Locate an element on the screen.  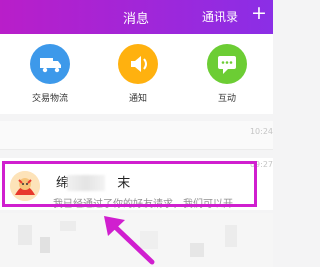
quick-item-label: 互动 is located at coordinates (226, 99).